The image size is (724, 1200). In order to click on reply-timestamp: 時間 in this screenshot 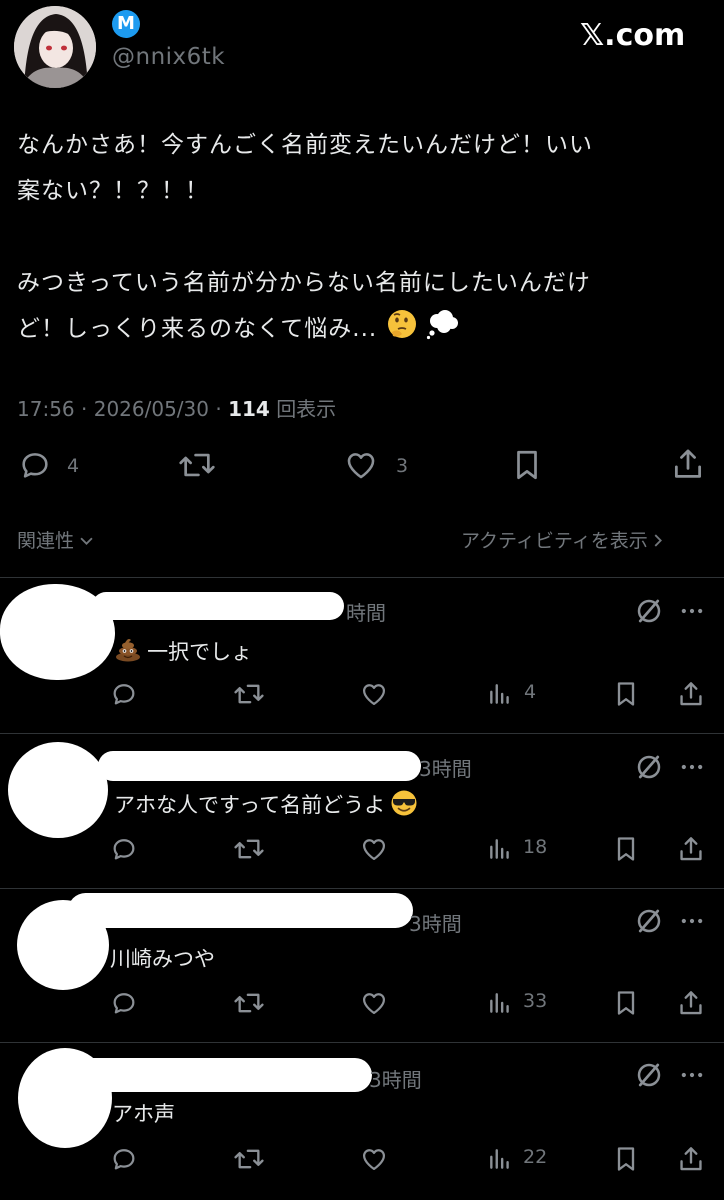, I will do `click(366, 613)`.